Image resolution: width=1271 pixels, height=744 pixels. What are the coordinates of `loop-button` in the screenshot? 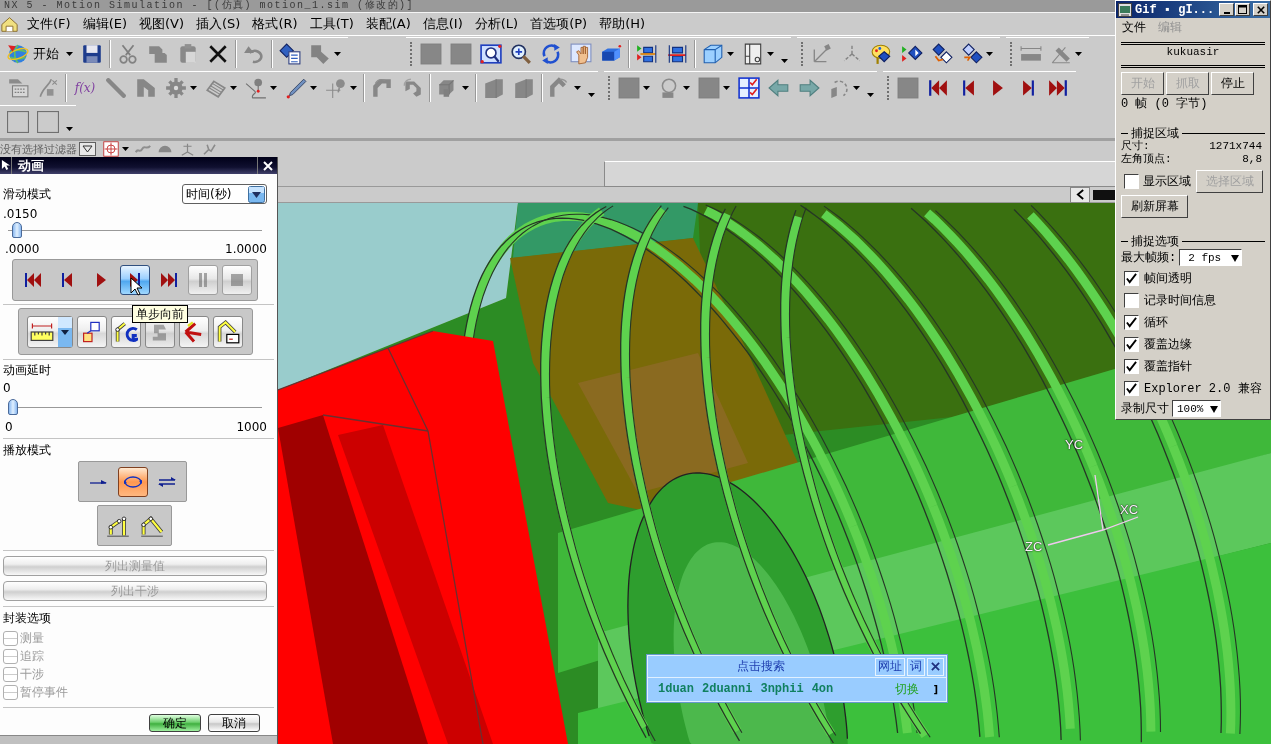 It's located at (132, 481).